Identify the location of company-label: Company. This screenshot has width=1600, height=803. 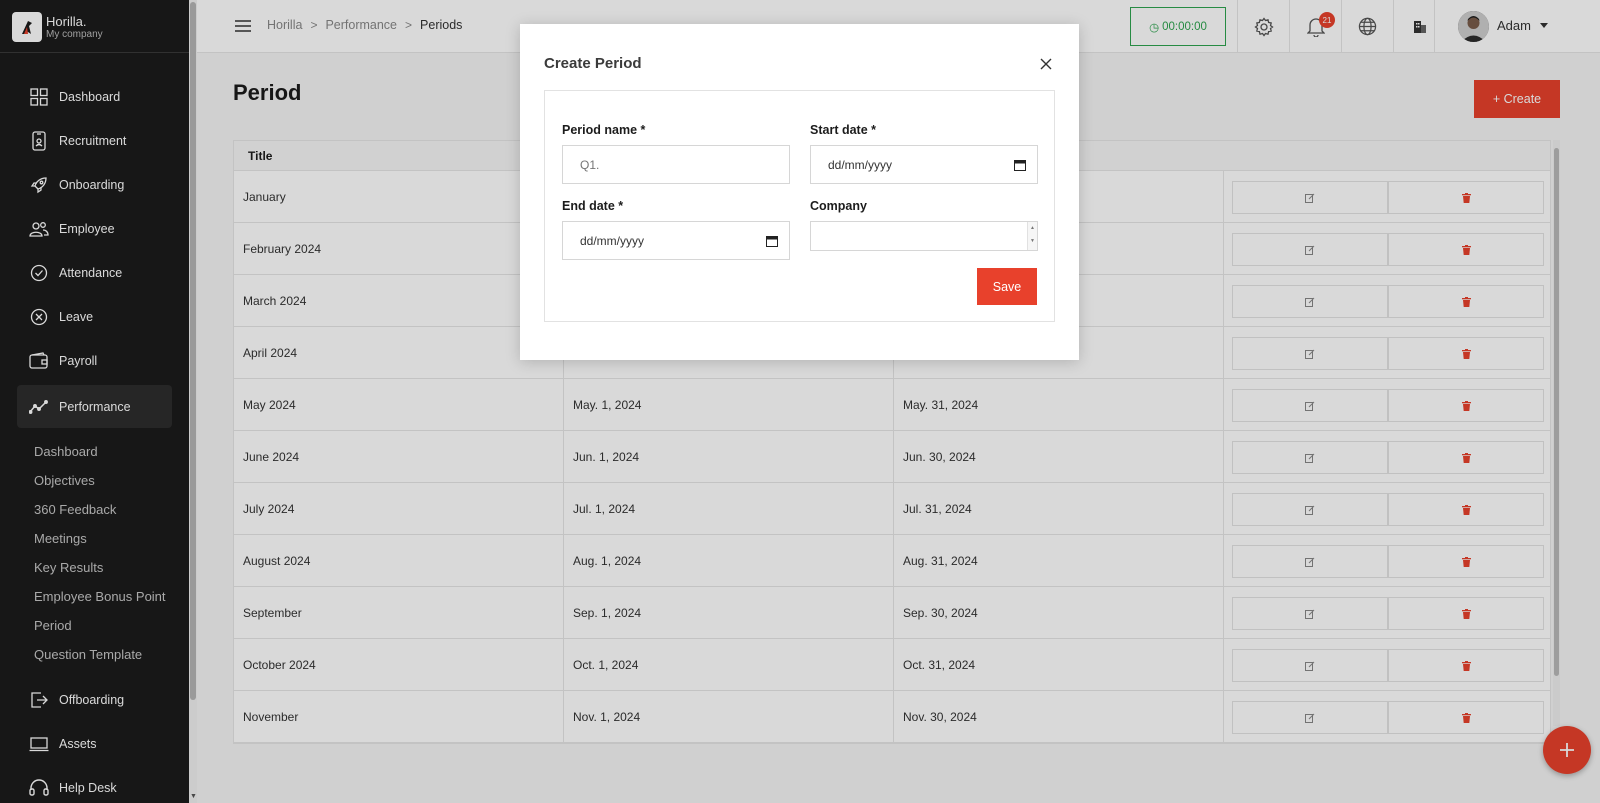
(838, 206).